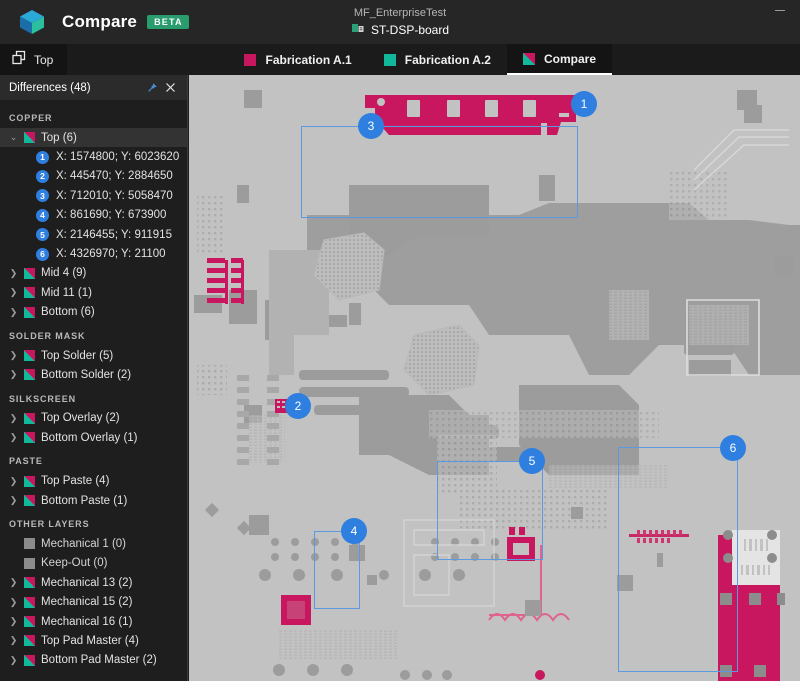 The height and width of the screenshot is (681, 800). What do you see at coordinates (42, 196) in the screenshot?
I see `difference-index-badge: 3` at bounding box center [42, 196].